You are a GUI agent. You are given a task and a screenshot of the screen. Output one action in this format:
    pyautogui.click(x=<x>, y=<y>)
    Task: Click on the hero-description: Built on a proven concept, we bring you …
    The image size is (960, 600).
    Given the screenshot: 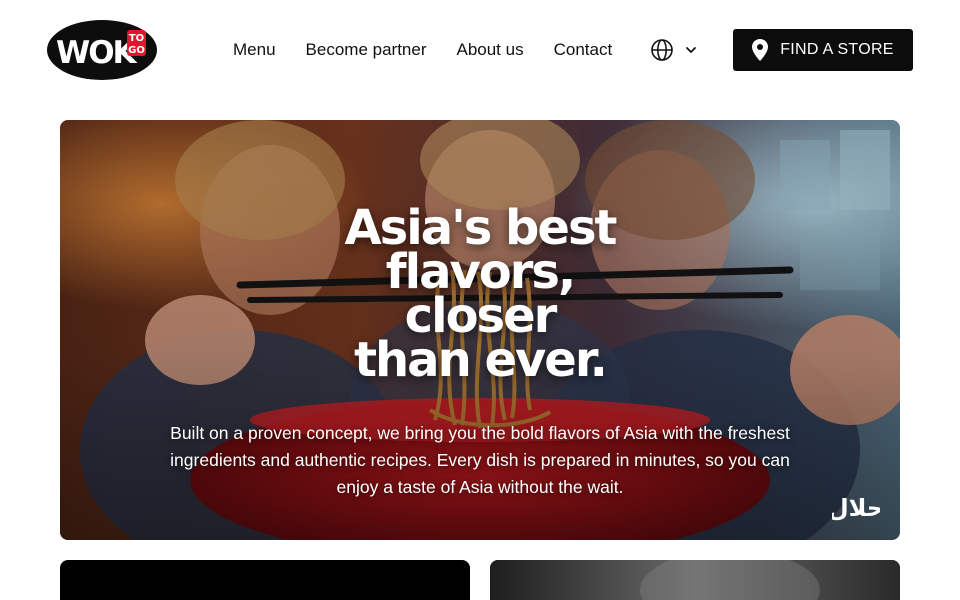 What is the action you would take?
    pyautogui.click(x=480, y=460)
    